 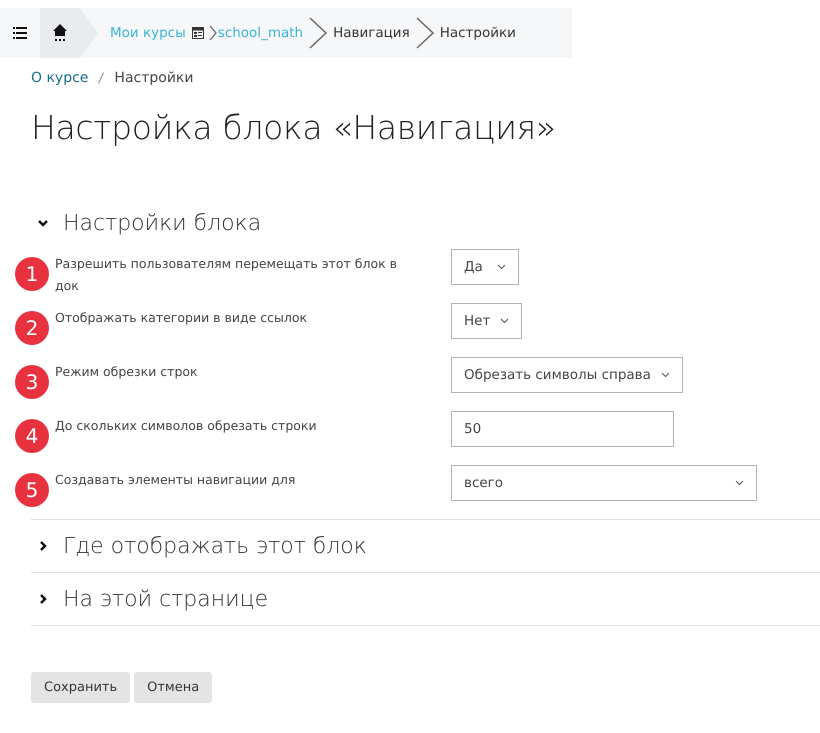 What do you see at coordinates (59, 78) in the screenshot?
I see `breadcrumb-link: О курсе` at bounding box center [59, 78].